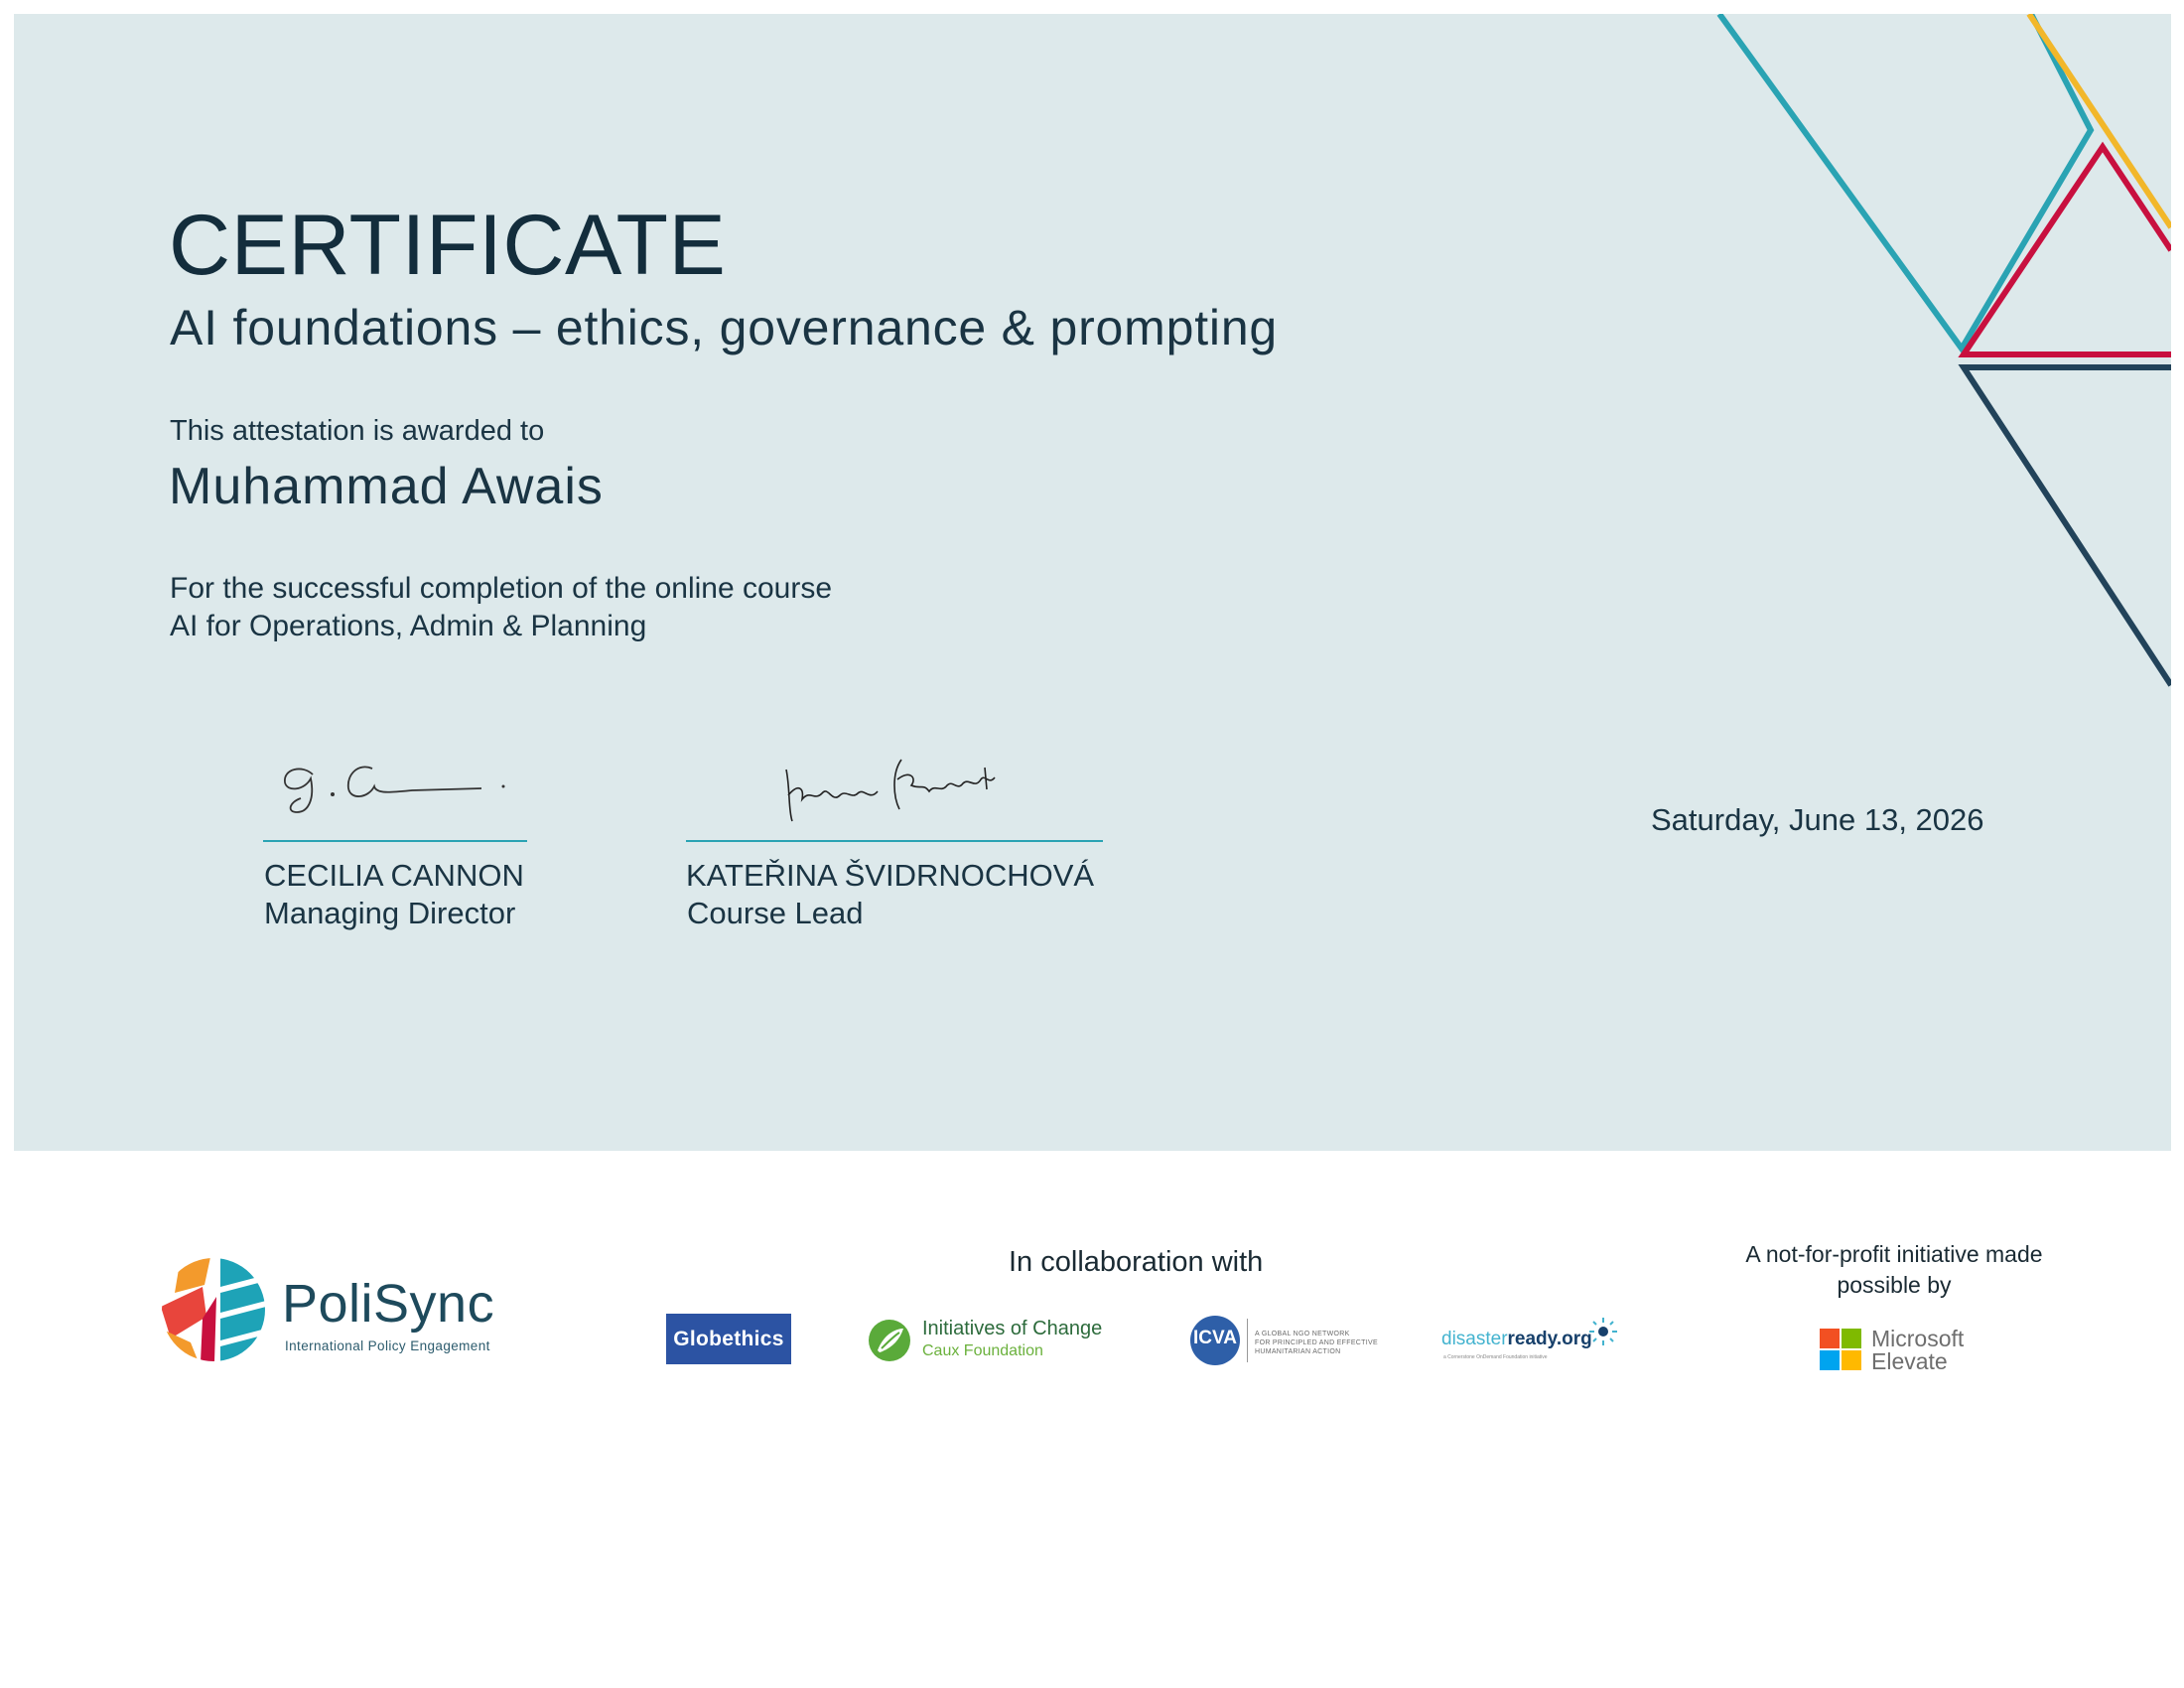 Image resolution: width=2184 pixels, height=1688 pixels. I want to click on signature-2-line, so click(894, 841).